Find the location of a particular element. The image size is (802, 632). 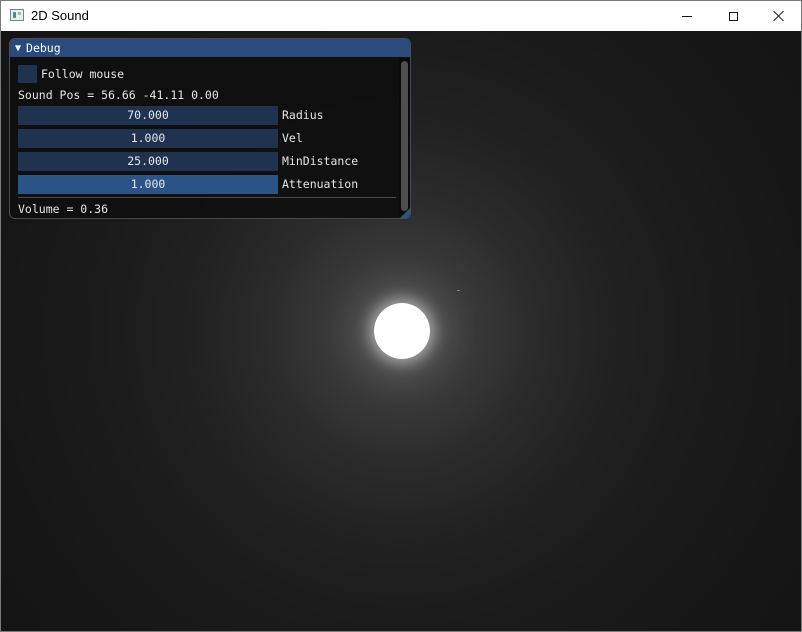

maximize-button is located at coordinates (733, 16).